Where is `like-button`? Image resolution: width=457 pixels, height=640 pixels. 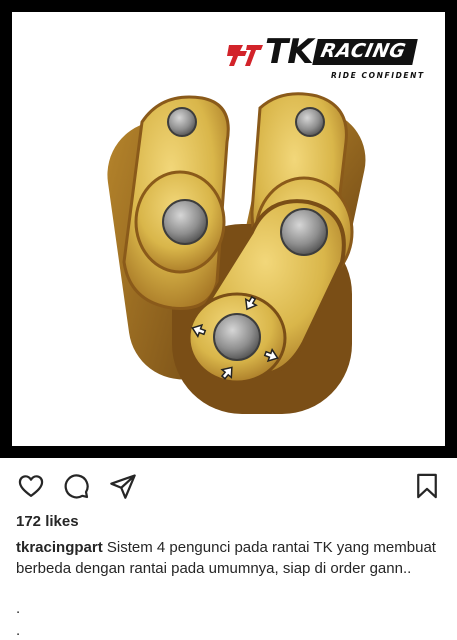 like-button is located at coordinates (31, 486).